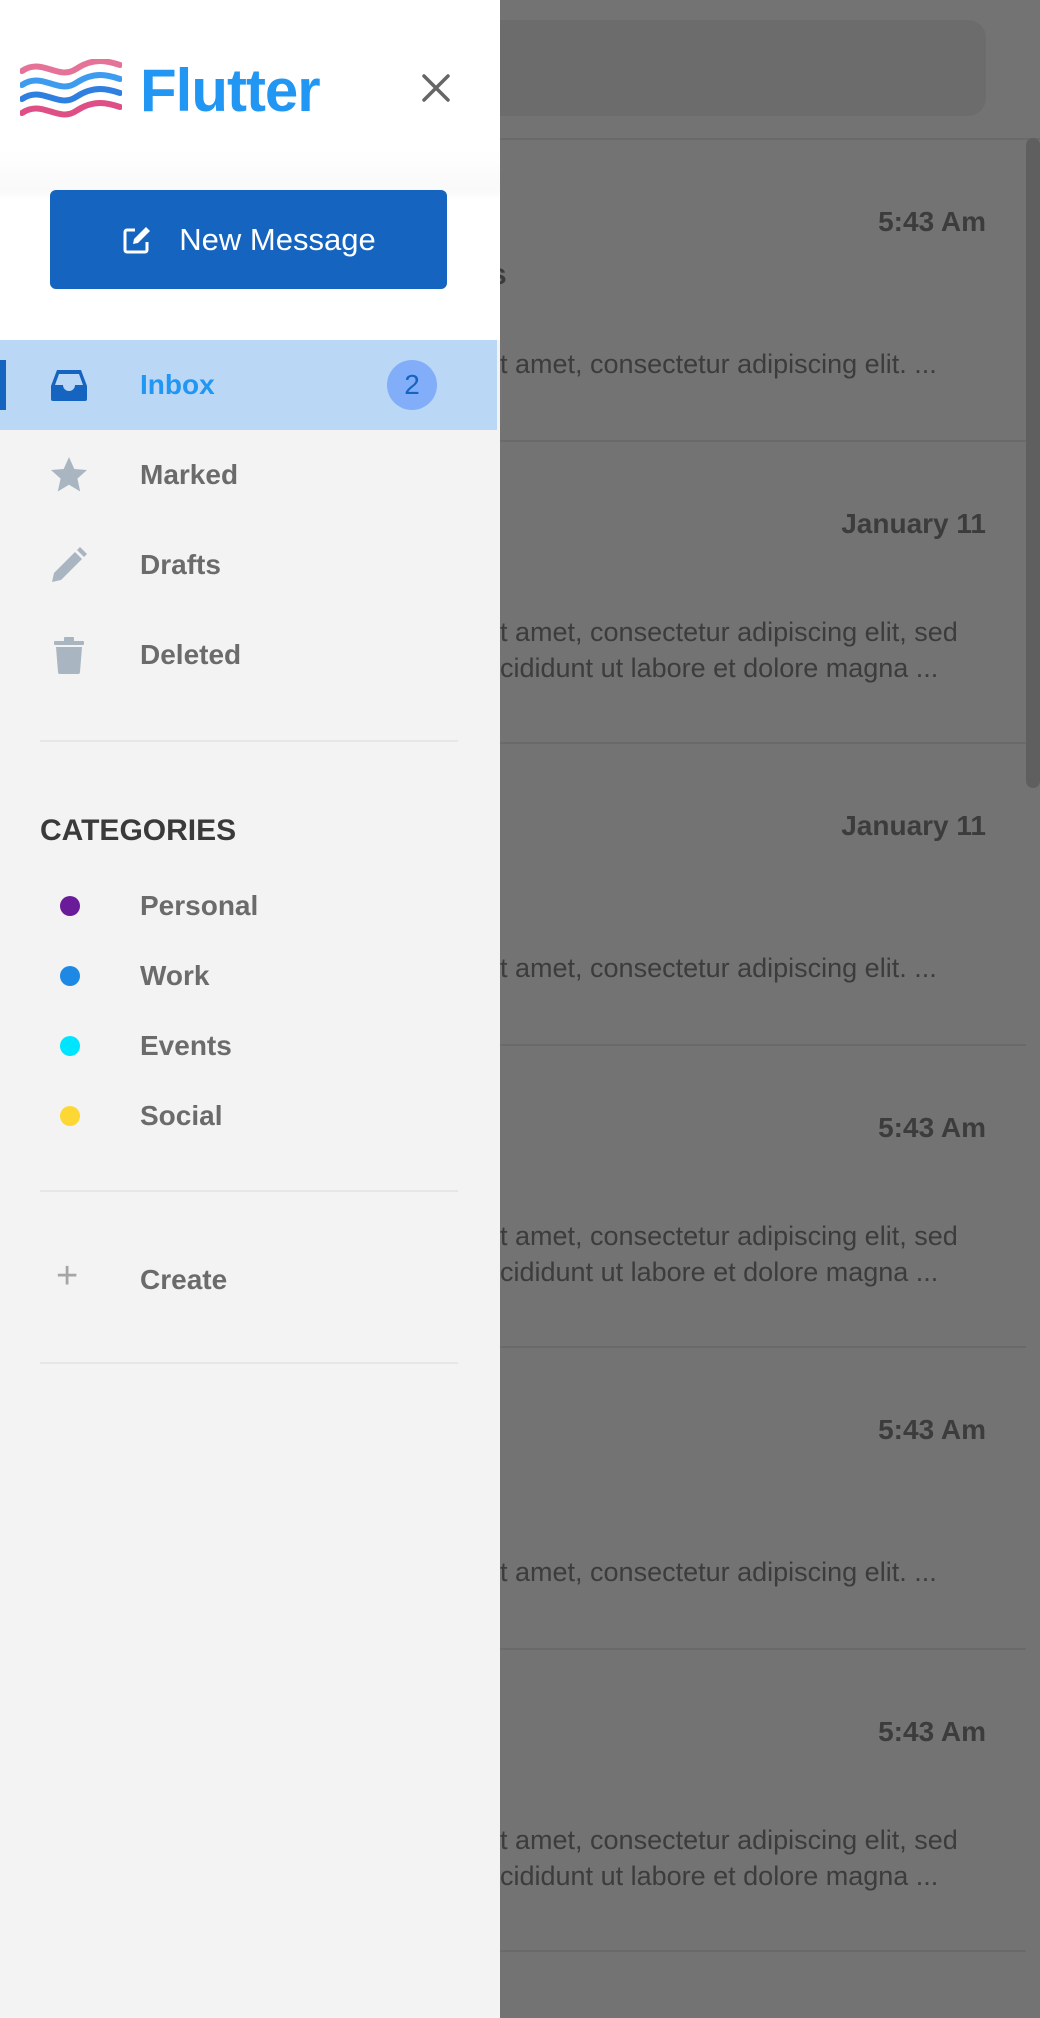 The width and height of the screenshot is (1040, 2018). What do you see at coordinates (199, 905) in the screenshot?
I see `category-label: Personal` at bounding box center [199, 905].